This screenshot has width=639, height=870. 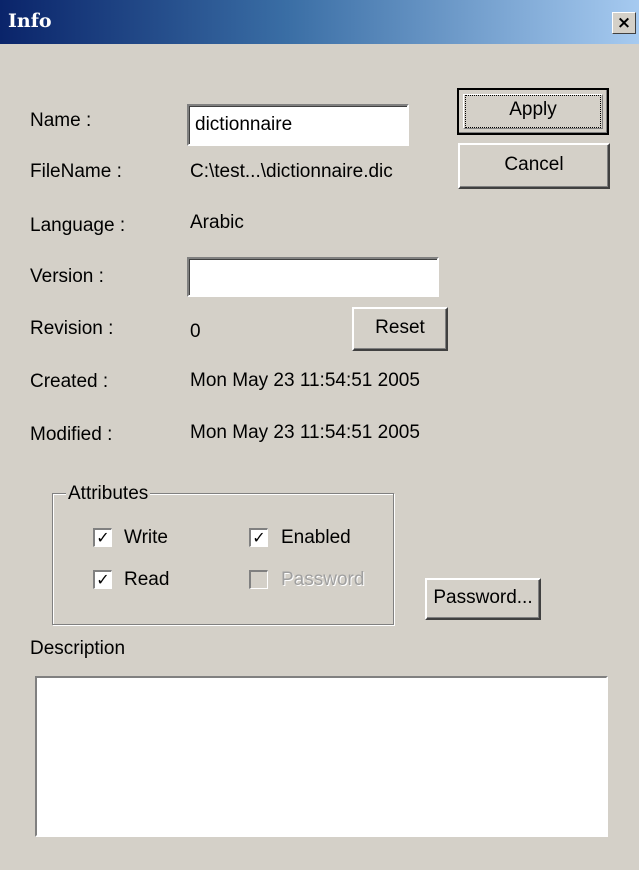 What do you see at coordinates (223, 559) in the screenshot?
I see `attributes-group` at bounding box center [223, 559].